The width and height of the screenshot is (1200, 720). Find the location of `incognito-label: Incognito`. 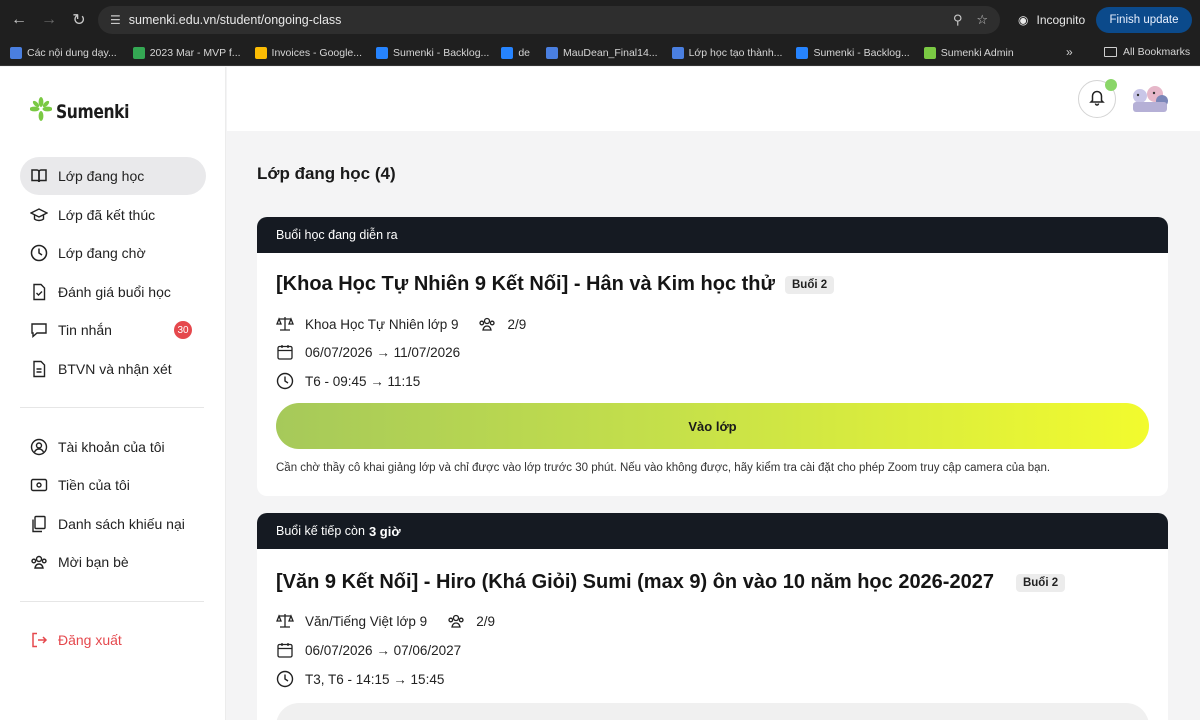

incognito-label: Incognito is located at coordinates (1061, 20).